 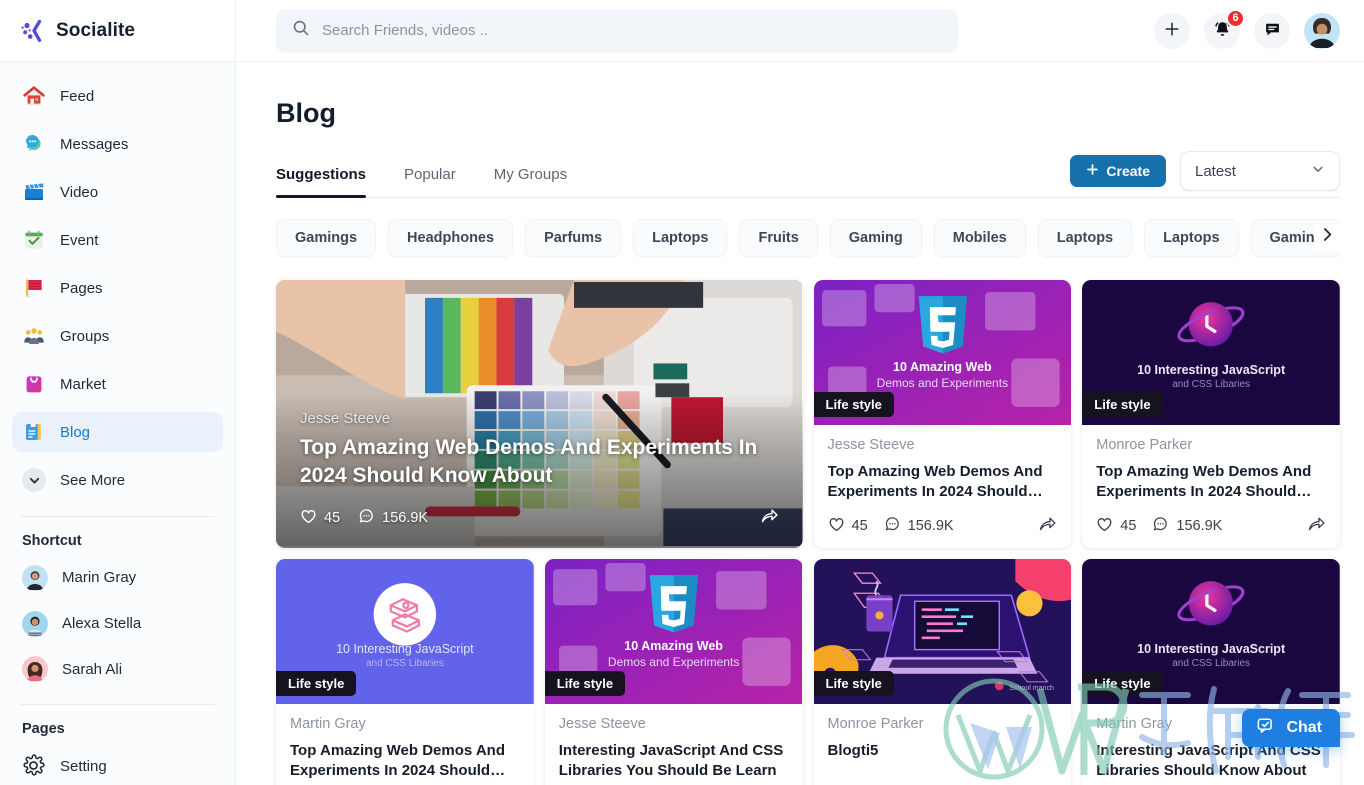 What do you see at coordinates (321, 182) in the screenshot?
I see `tab-suggestions: Suggestions` at bounding box center [321, 182].